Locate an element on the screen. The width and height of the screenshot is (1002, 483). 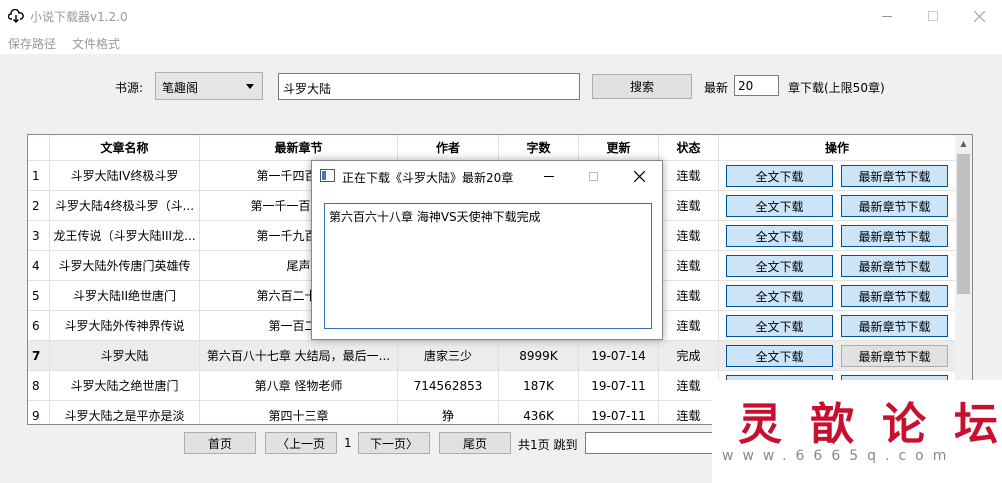
table-cell-name: 斗罗大陆IV终极斗罗 is located at coordinates (125, 176).